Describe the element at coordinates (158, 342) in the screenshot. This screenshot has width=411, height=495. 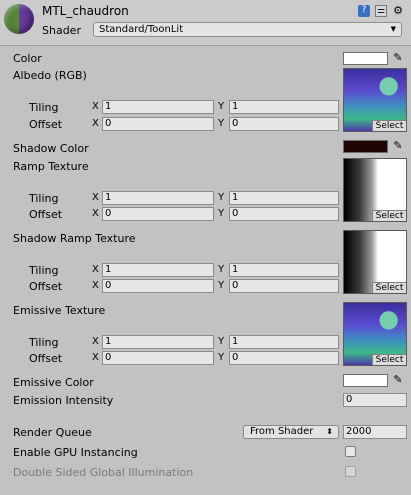
I see `emissive-tiling-x: 1` at that location.